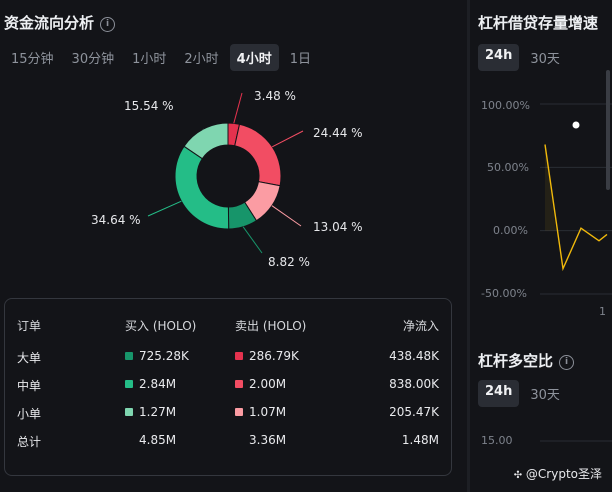 The width and height of the screenshot is (612, 492). What do you see at coordinates (29, 386) in the screenshot?
I see `row-label: 中单` at bounding box center [29, 386].